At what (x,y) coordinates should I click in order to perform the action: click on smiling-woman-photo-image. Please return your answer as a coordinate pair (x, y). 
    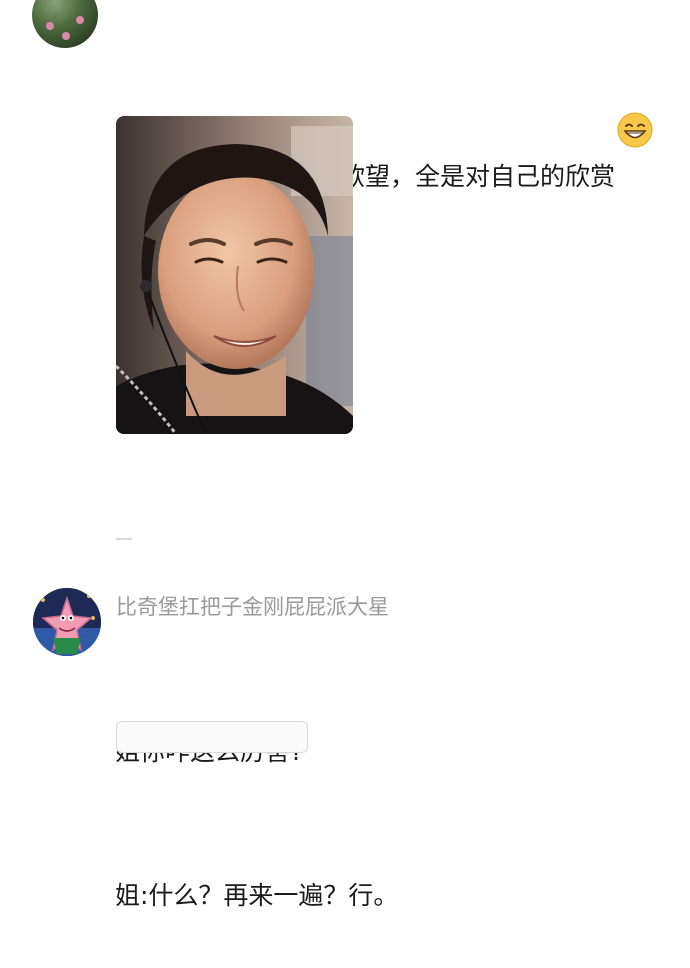
    Looking at the image, I should click on (234, 275).